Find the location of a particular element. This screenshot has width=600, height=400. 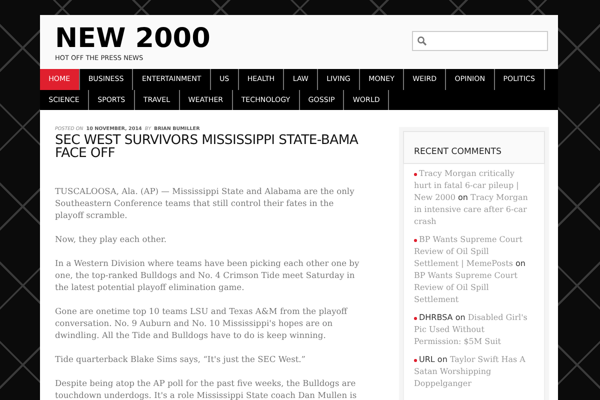

search-icon is located at coordinates (422, 41).